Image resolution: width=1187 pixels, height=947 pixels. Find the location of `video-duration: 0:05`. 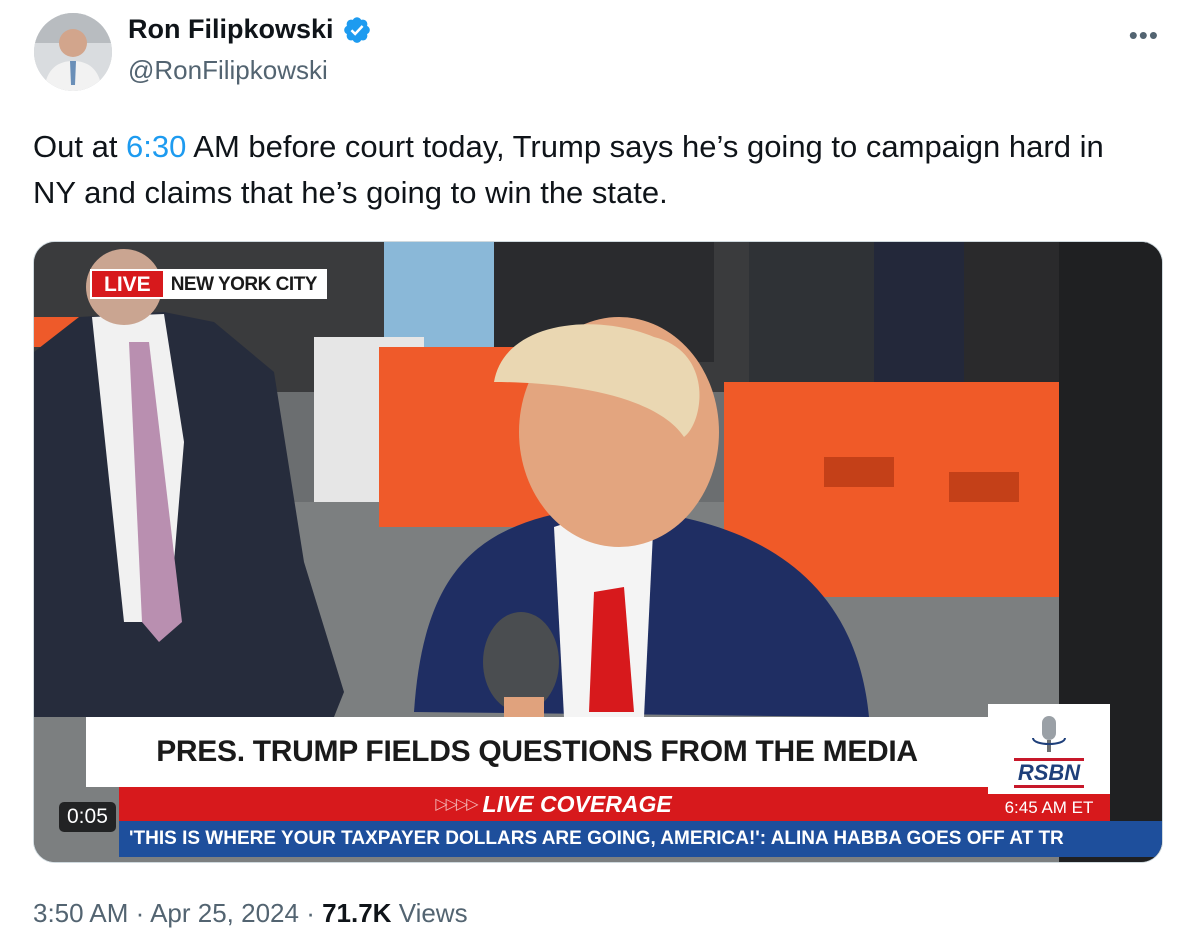

video-duration: 0:05 is located at coordinates (87, 817).